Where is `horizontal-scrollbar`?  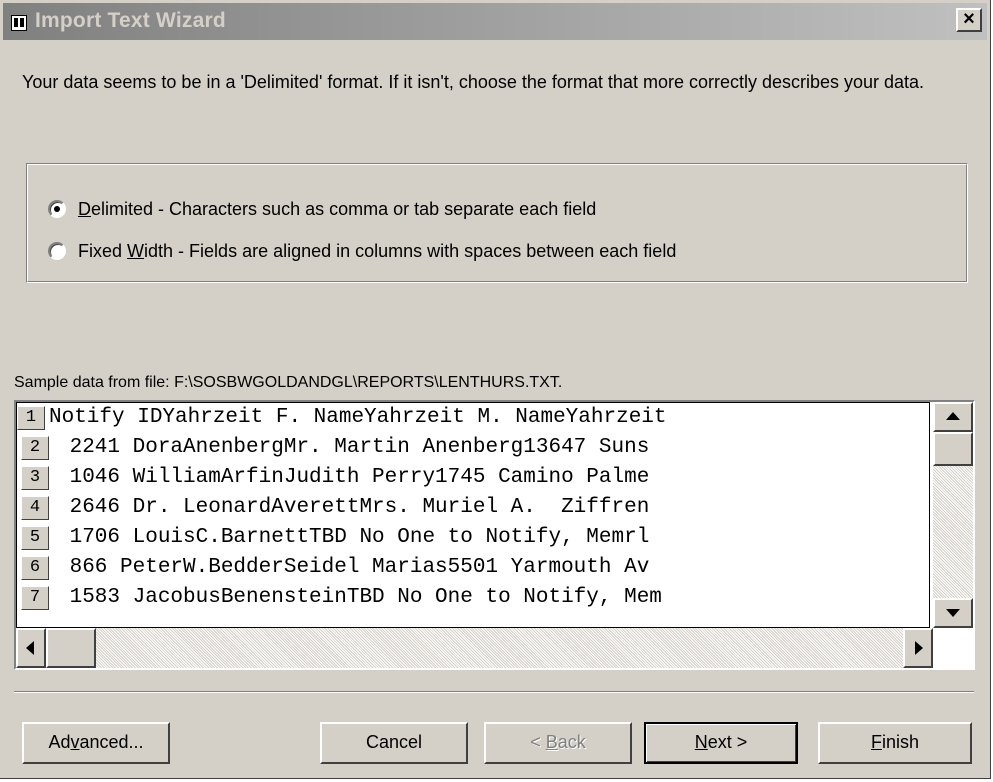 horizontal-scrollbar is located at coordinates (474, 648).